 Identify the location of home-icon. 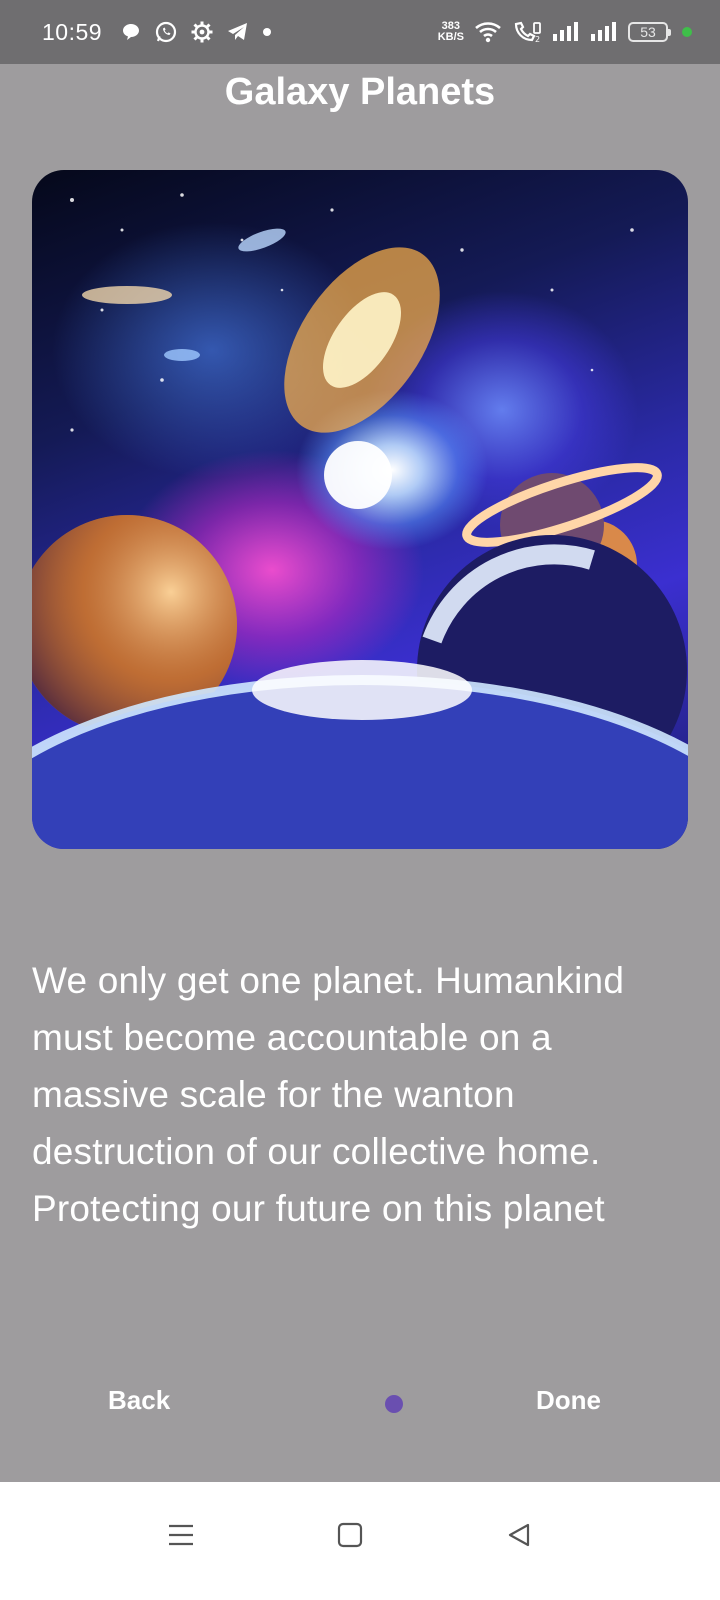
(350, 1537).